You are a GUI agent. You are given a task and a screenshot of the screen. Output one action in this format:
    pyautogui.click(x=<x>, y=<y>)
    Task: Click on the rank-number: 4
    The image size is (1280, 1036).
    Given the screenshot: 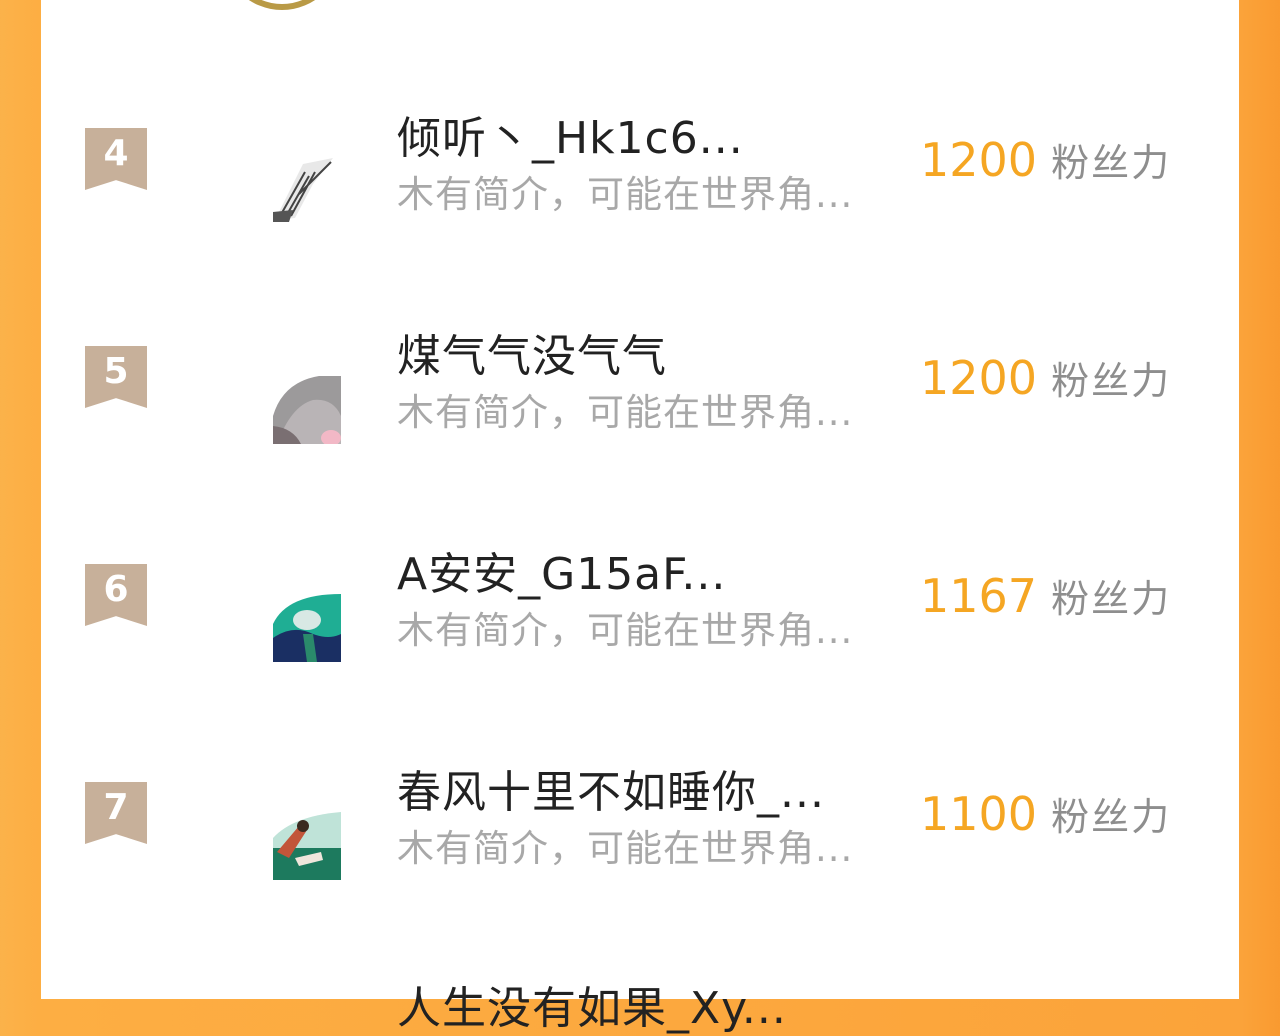 What is the action you would take?
    pyautogui.click(x=116, y=153)
    